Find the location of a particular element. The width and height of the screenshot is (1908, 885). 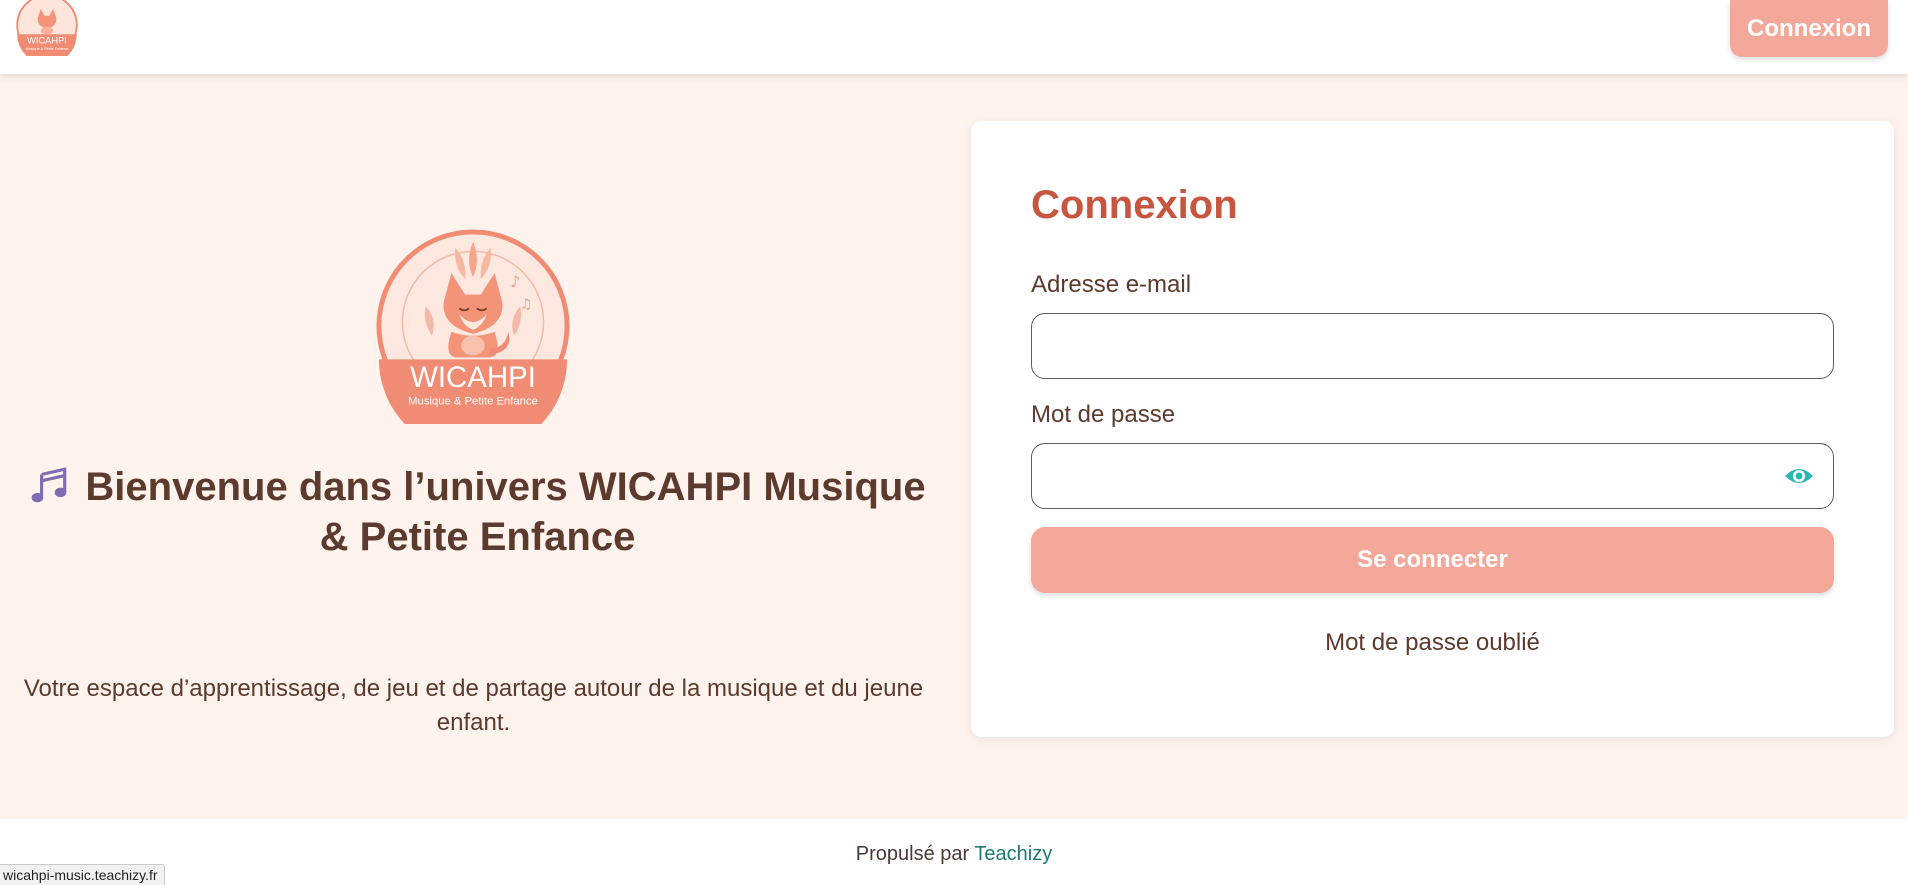

footer-text: Propulsé par Teachizy is located at coordinates (954, 854).